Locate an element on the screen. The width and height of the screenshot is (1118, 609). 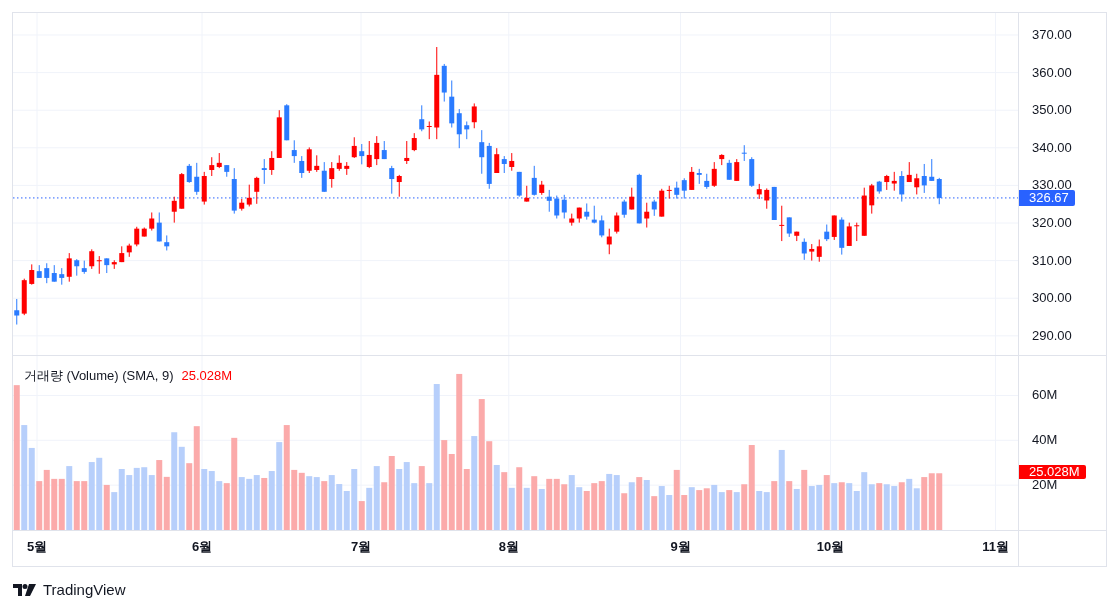
price-axis-label: 360.00 is located at coordinates (1052, 72).